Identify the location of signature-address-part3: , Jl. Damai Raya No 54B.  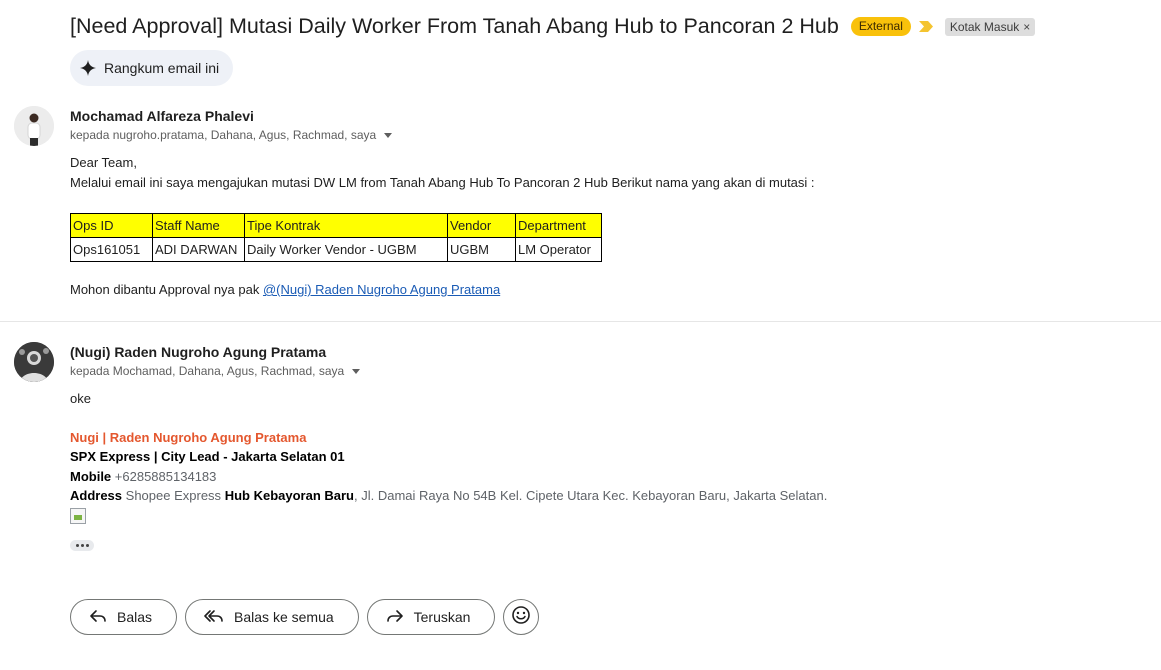
(425, 495).